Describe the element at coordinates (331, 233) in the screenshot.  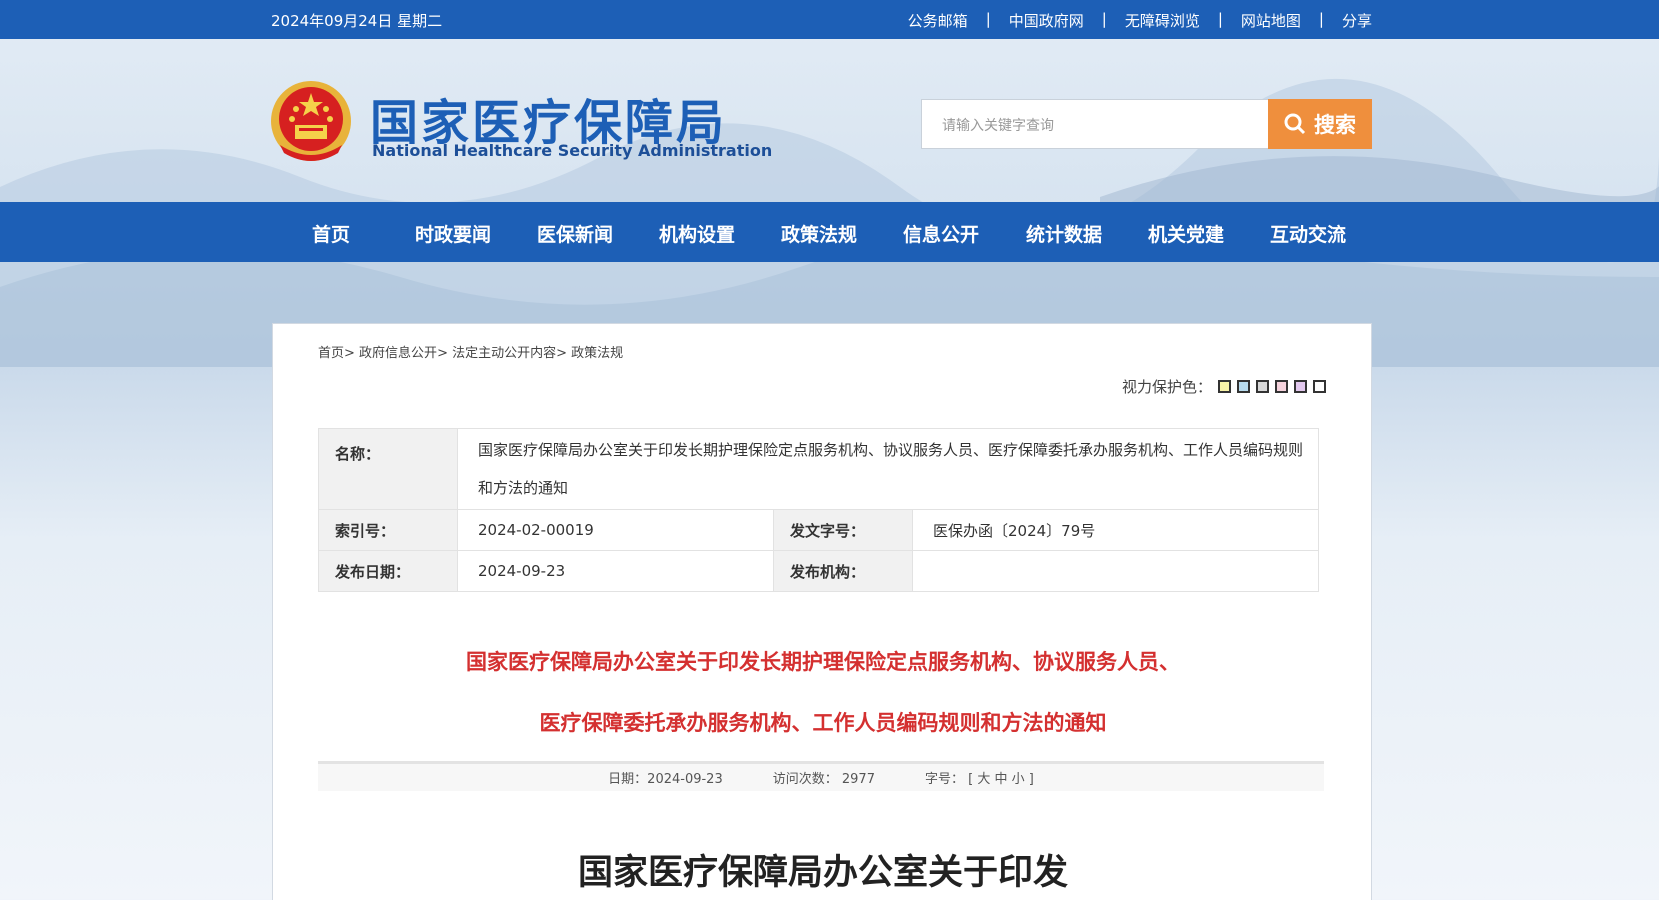
I see `nav-home: 首页` at that location.